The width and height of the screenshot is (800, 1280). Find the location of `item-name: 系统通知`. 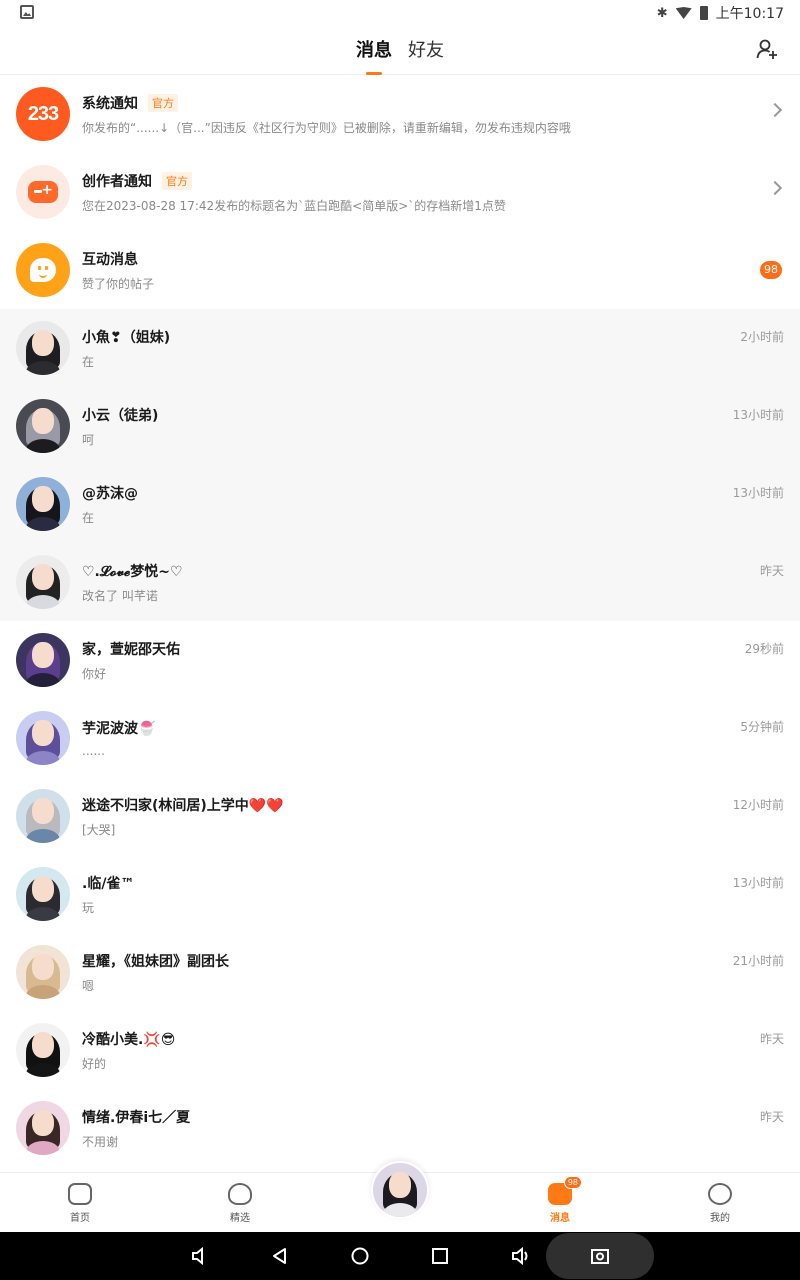

item-name: 系统通知 is located at coordinates (110, 103).